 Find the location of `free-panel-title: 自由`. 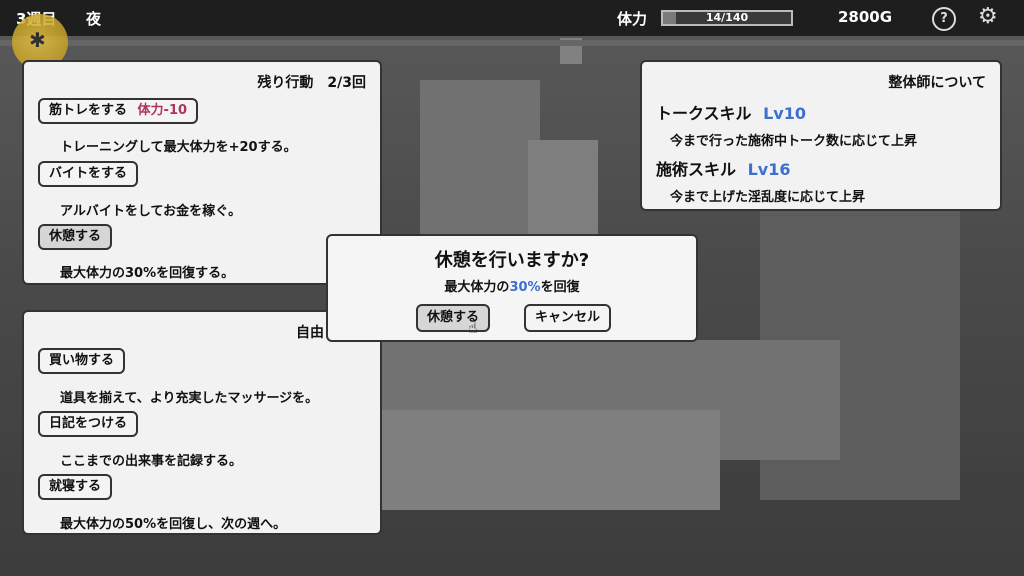

free-panel-title: 自由 is located at coordinates (310, 333).